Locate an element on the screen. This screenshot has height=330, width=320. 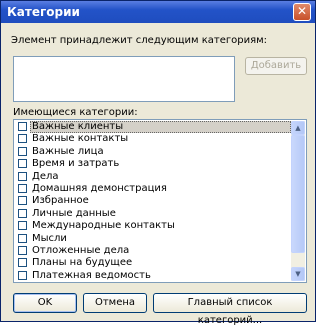
category-label: Дела is located at coordinates (45, 176).